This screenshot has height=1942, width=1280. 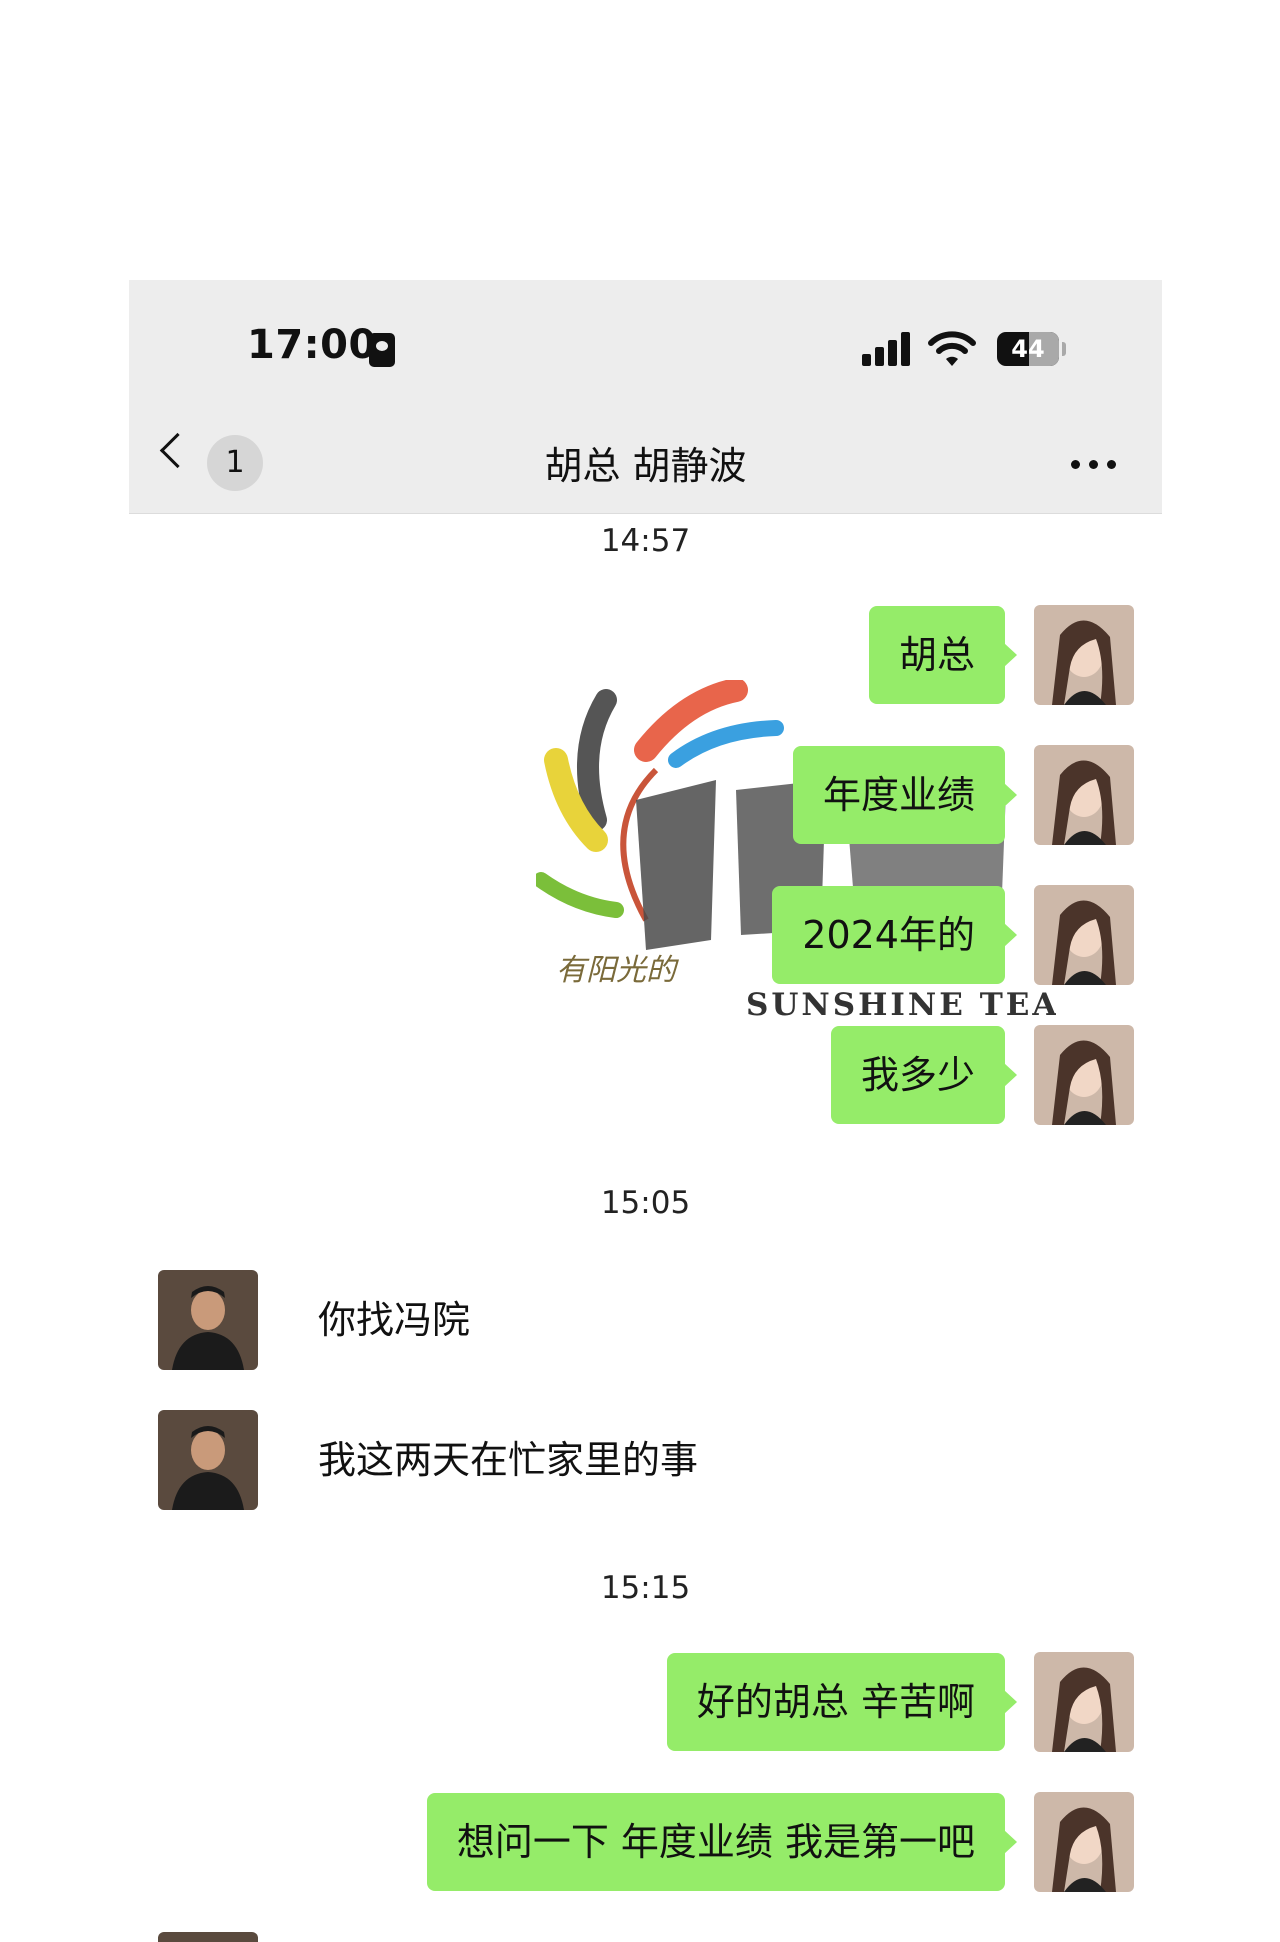 What do you see at coordinates (235, 463) in the screenshot?
I see `unread-count-badge: 1` at bounding box center [235, 463].